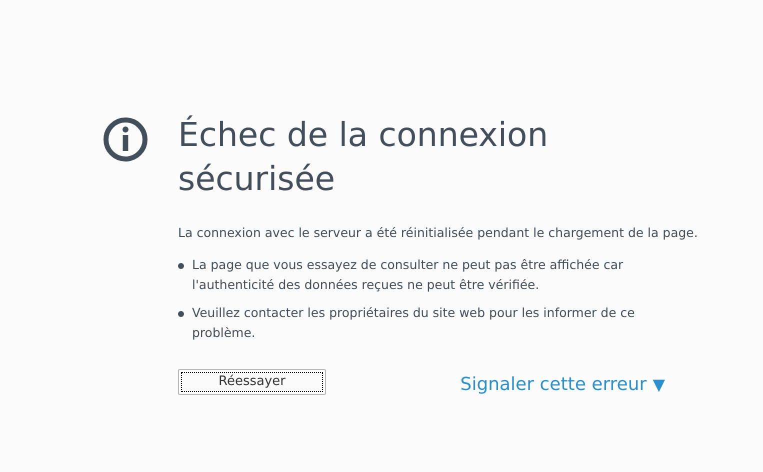  I want to click on retry-button: Réessayer, so click(252, 381).